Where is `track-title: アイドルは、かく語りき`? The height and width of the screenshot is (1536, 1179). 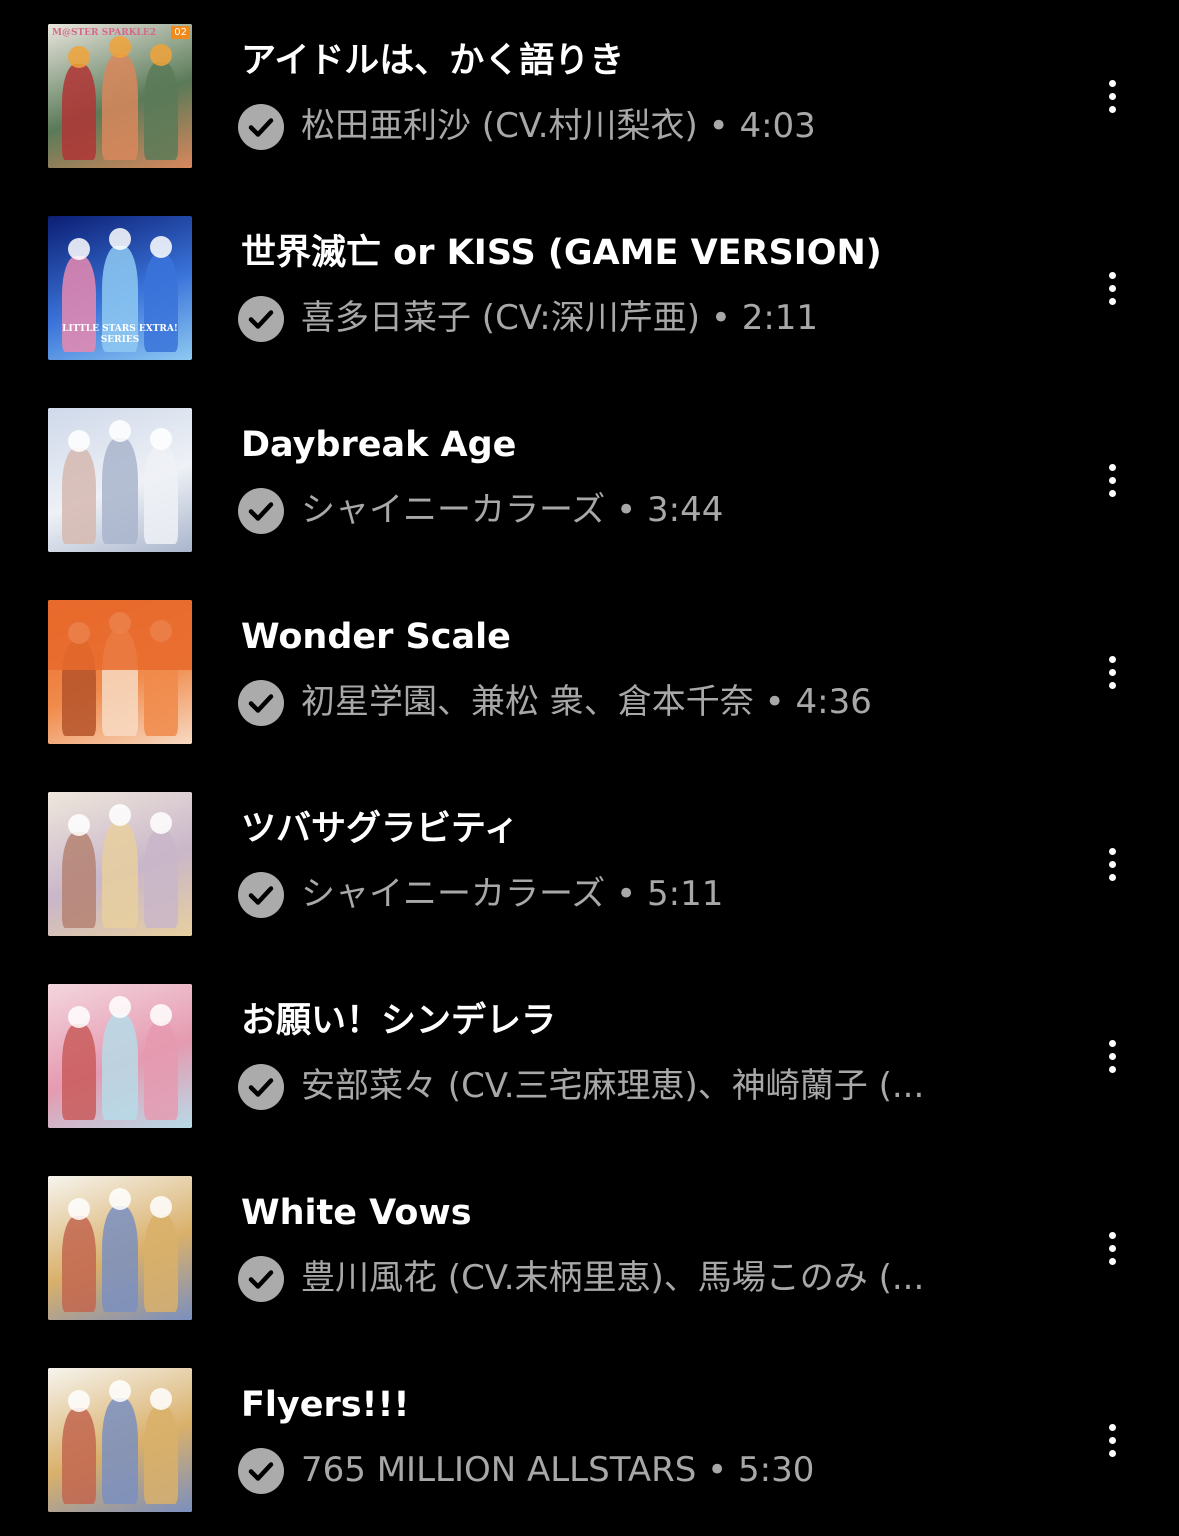 track-title: アイドルは、かく語りき is located at coordinates (433, 61).